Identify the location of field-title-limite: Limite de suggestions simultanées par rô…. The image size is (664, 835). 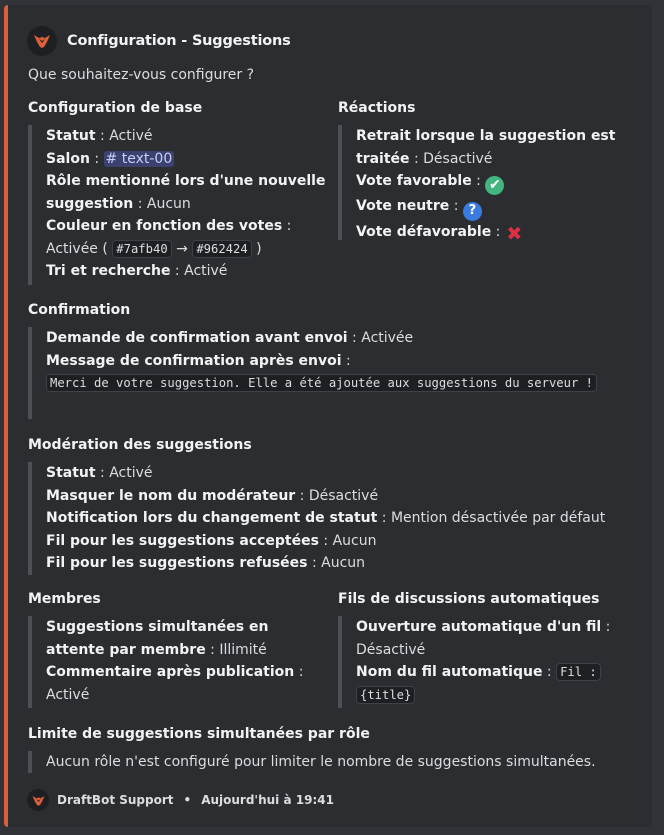
(199, 734).